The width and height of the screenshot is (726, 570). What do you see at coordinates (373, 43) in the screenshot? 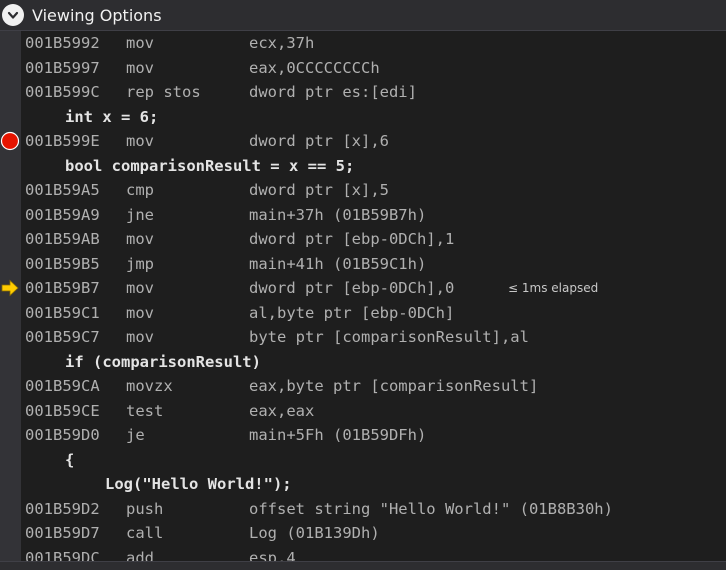
I see `disassembly-line: 001B5992 mov ecx,37h` at bounding box center [373, 43].